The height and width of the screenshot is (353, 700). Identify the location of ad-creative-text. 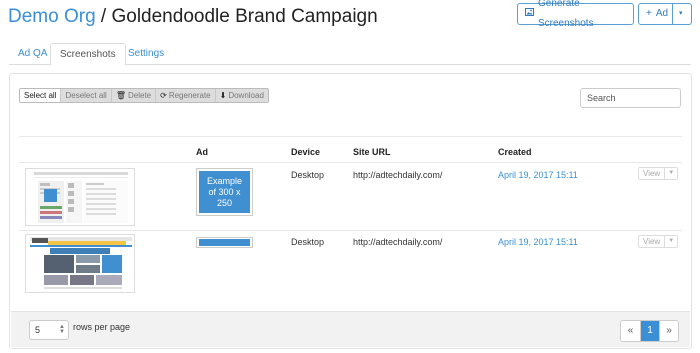
(224, 242).